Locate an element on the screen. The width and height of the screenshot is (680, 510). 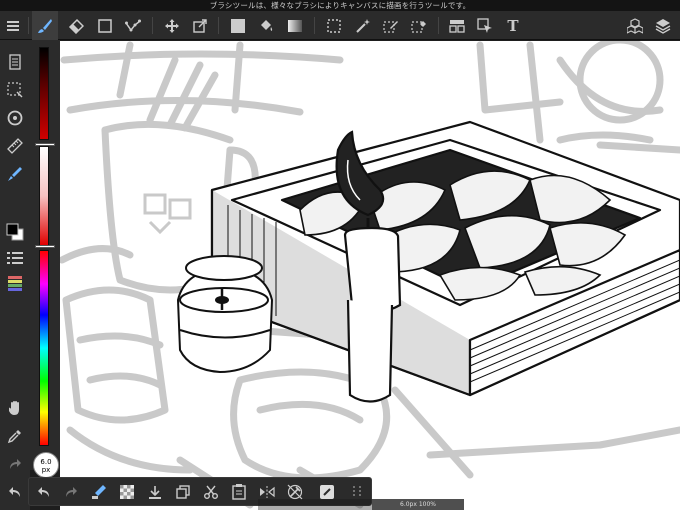
fill-square-icon is located at coordinates (238, 25).